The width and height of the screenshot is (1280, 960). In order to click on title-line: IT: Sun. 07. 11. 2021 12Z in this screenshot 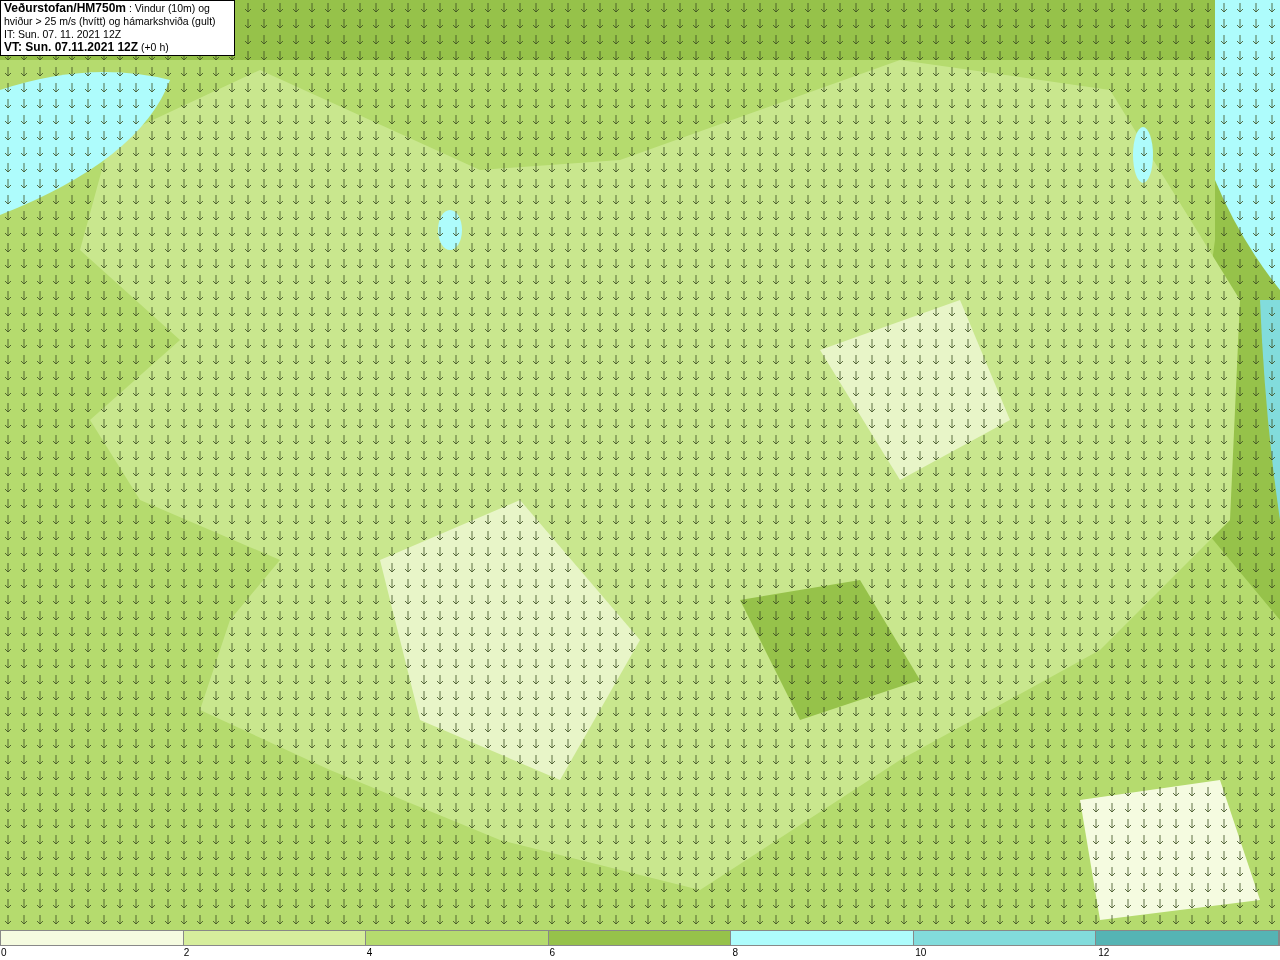, I will do `click(63, 34)`.